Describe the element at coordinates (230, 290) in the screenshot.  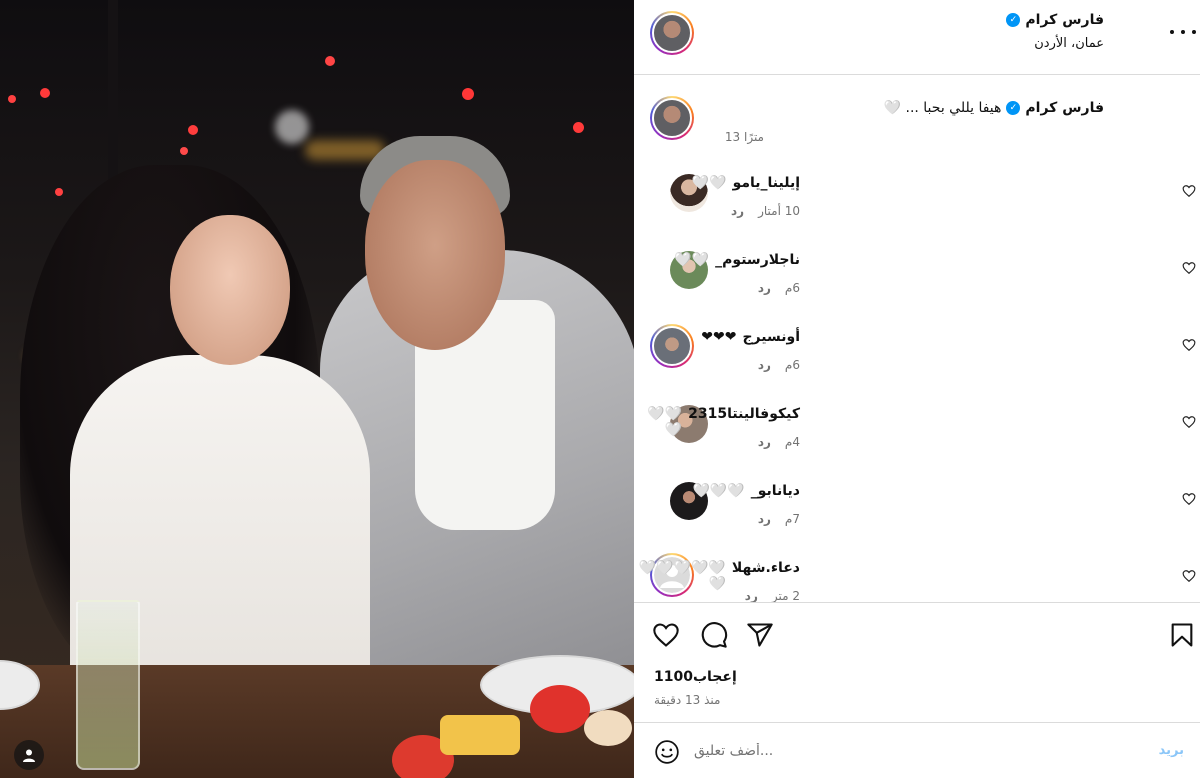
I see `woman-face` at that location.